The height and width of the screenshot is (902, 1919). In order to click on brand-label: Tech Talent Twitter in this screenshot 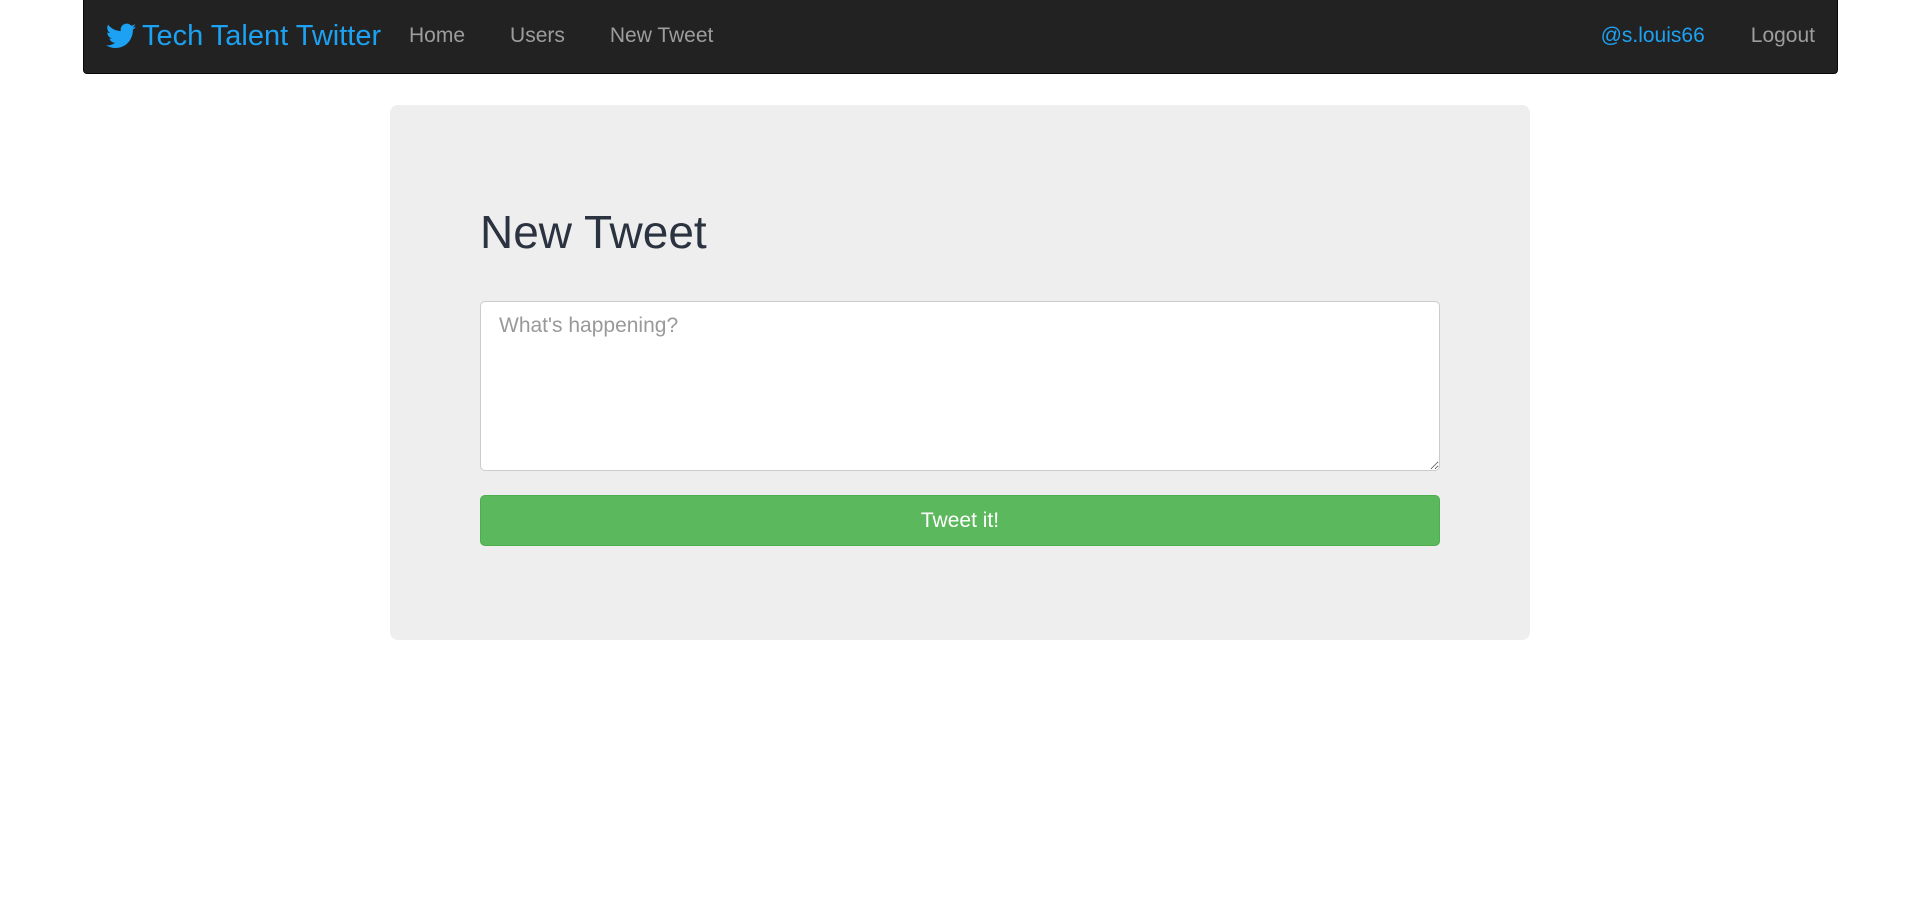, I will do `click(262, 35)`.